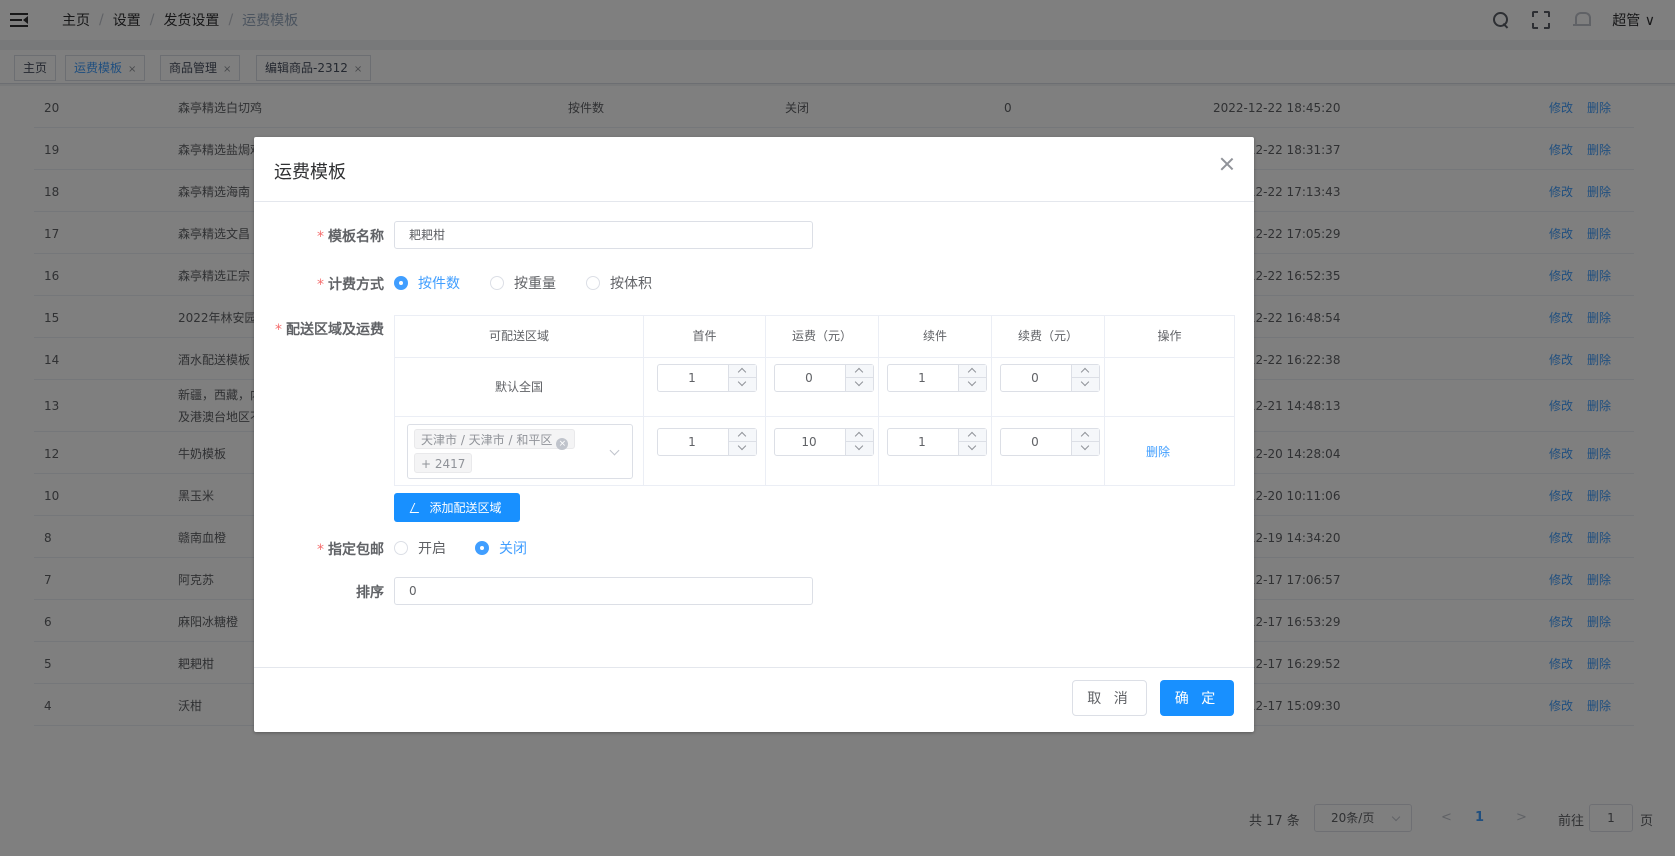  I want to click on th-region: 可配送区域, so click(518, 336).